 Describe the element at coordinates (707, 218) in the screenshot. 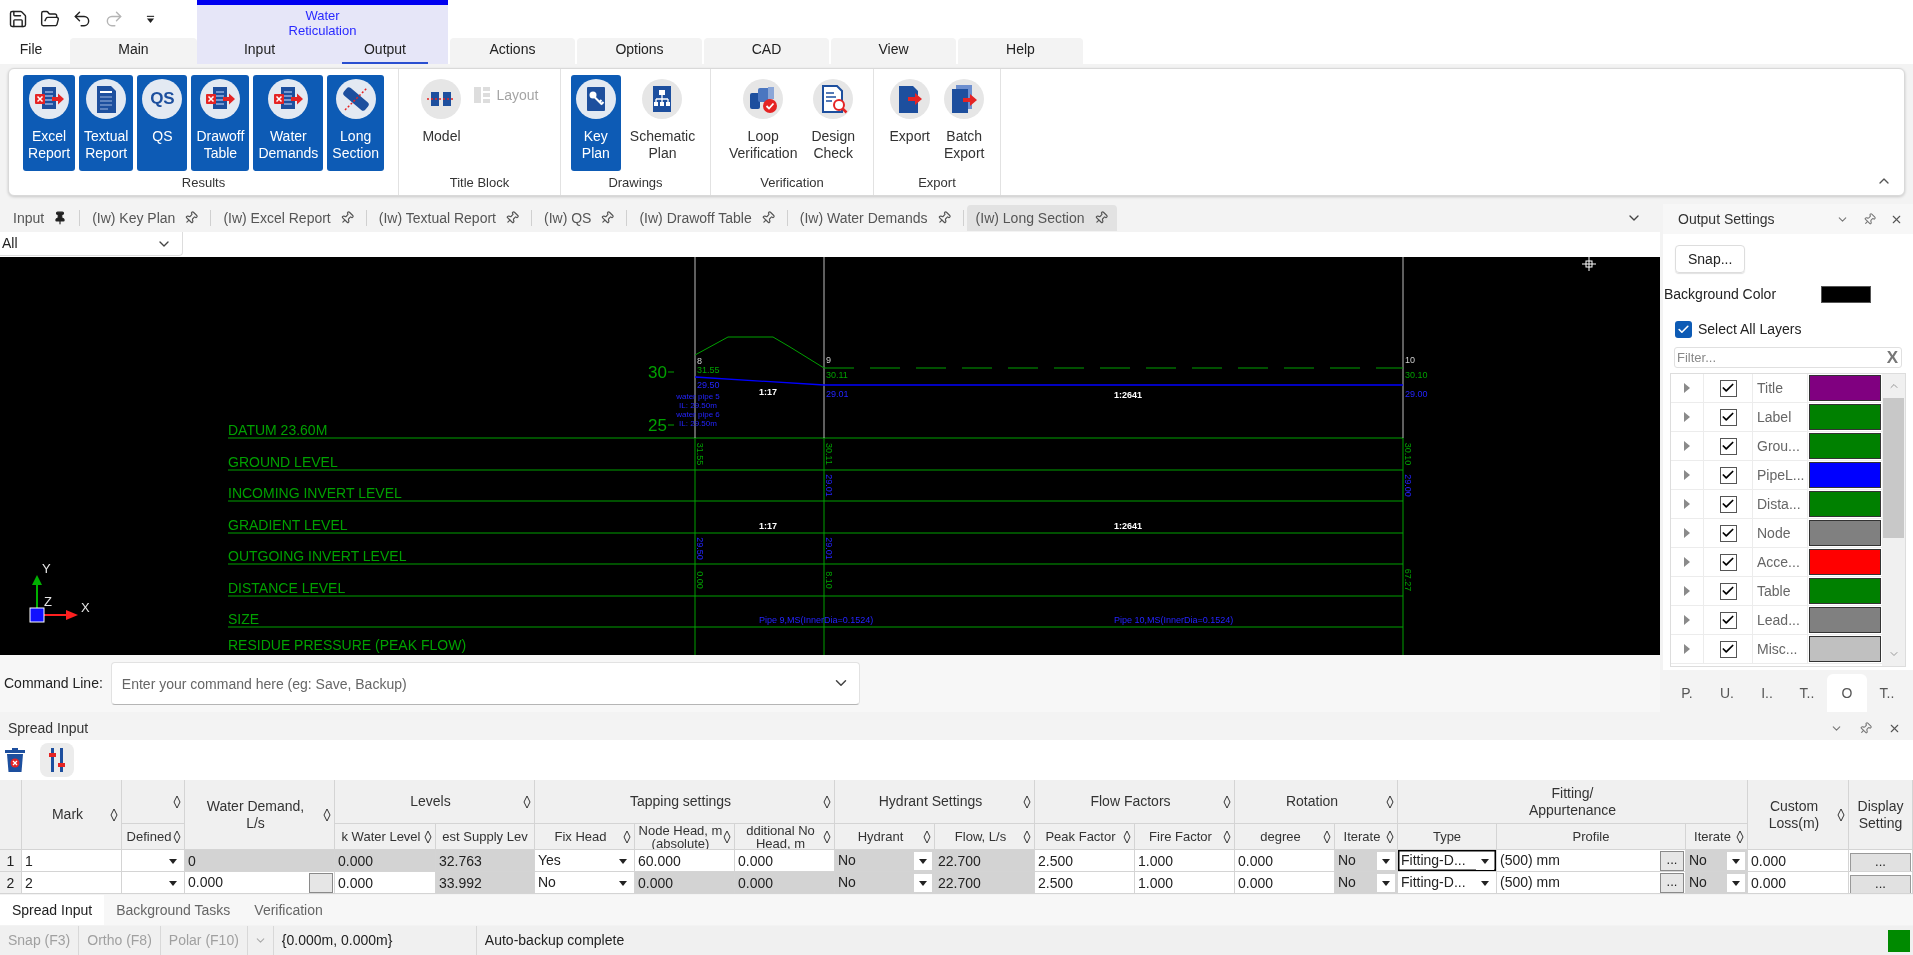

I see `document-tab: (Iw) Drawoff Table` at that location.